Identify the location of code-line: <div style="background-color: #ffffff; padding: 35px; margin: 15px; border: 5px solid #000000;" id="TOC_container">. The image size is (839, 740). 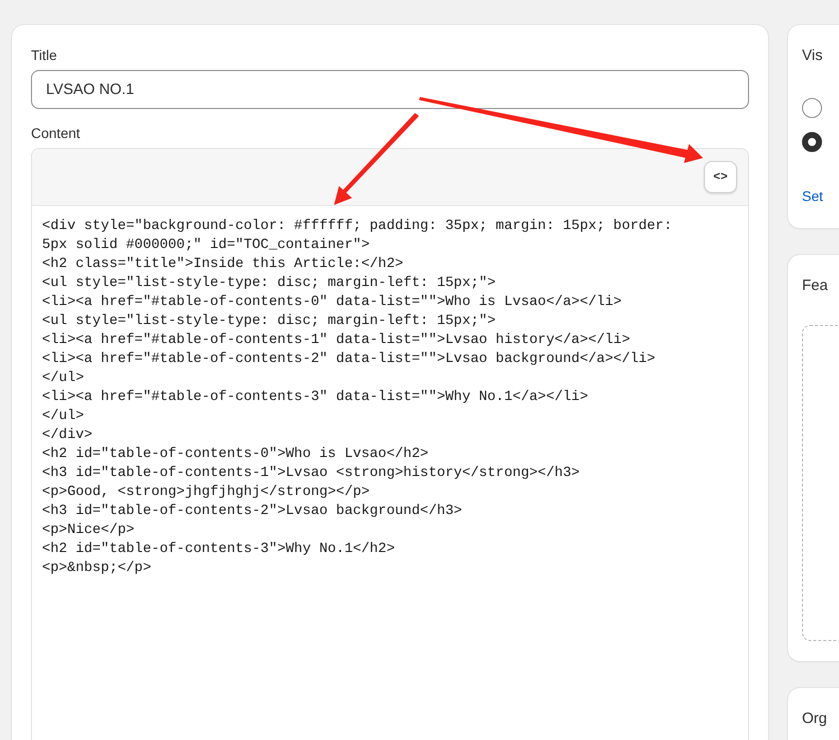
(358, 236).